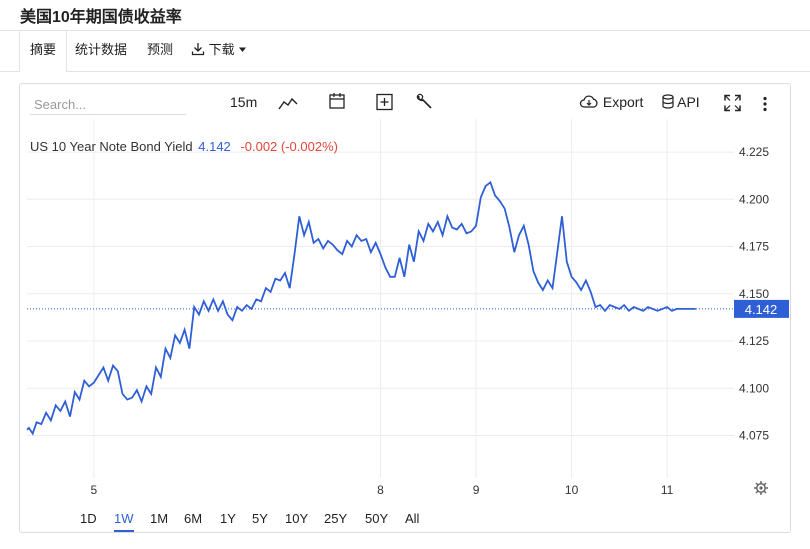 The height and width of the screenshot is (549, 810). What do you see at coordinates (228, 519) in the screenshot?
I see `range-1y: 1Y` at bounding box center [228, 519].